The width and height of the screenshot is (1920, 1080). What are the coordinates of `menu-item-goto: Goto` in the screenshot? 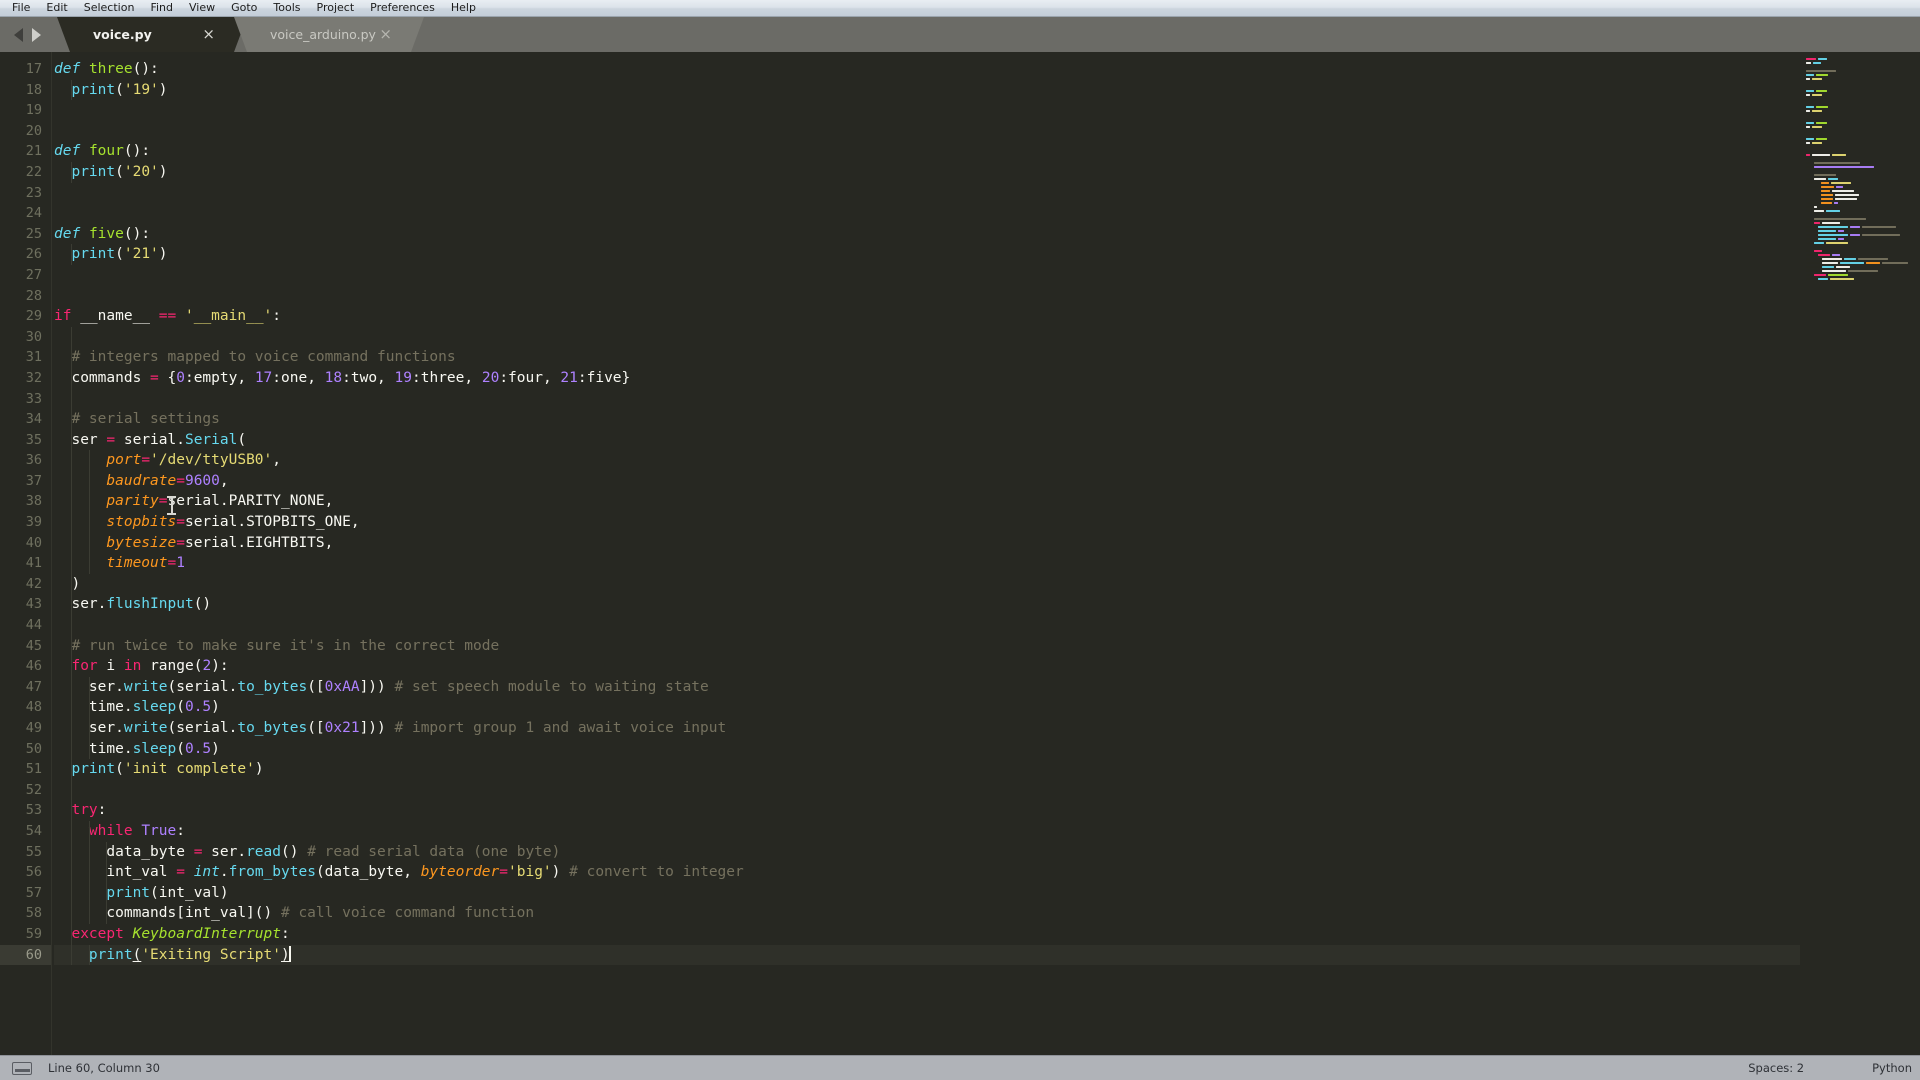 It's located at (244, 8).